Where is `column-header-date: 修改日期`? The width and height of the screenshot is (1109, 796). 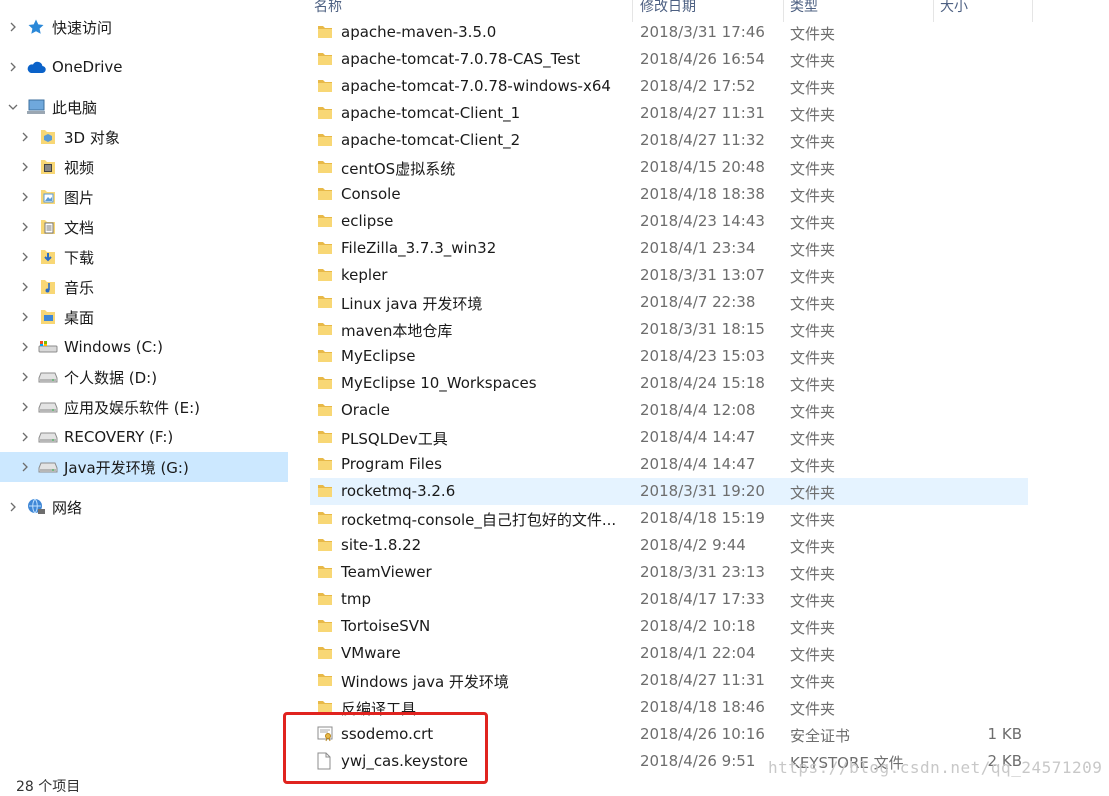 column-header-date: 修改日期 is located at coordinates (708, 10).